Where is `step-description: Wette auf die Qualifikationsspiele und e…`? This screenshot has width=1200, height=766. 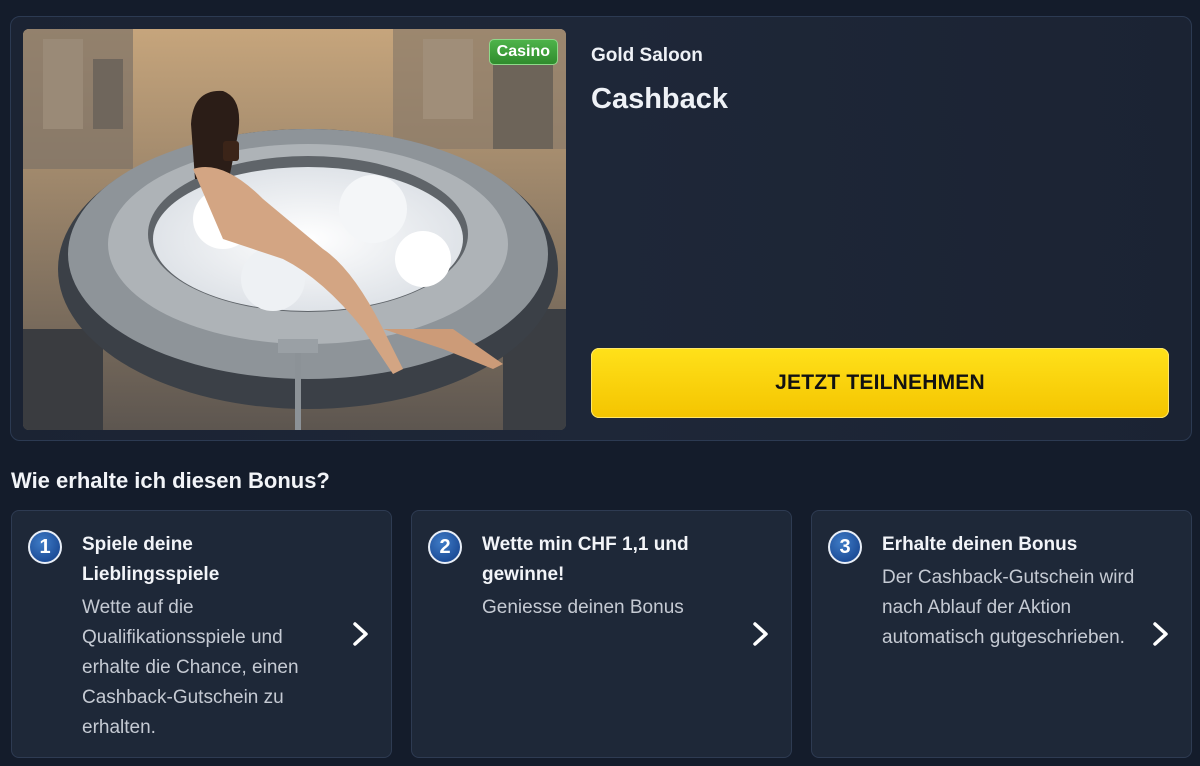
step-description: Wette auf die Qualifikationsspiele und e… is located at coordinates (190, 667).